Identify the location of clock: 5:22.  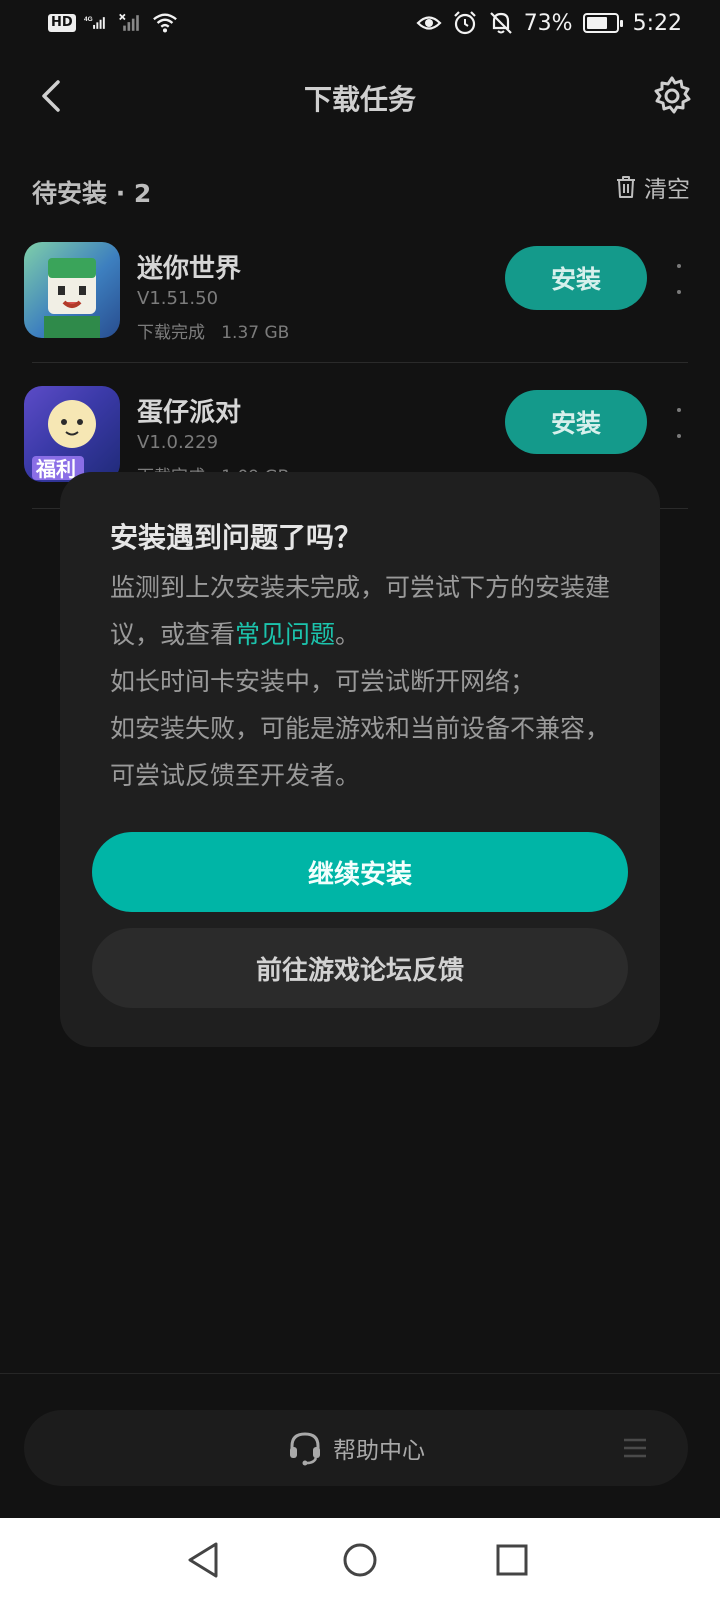
(657, 23).